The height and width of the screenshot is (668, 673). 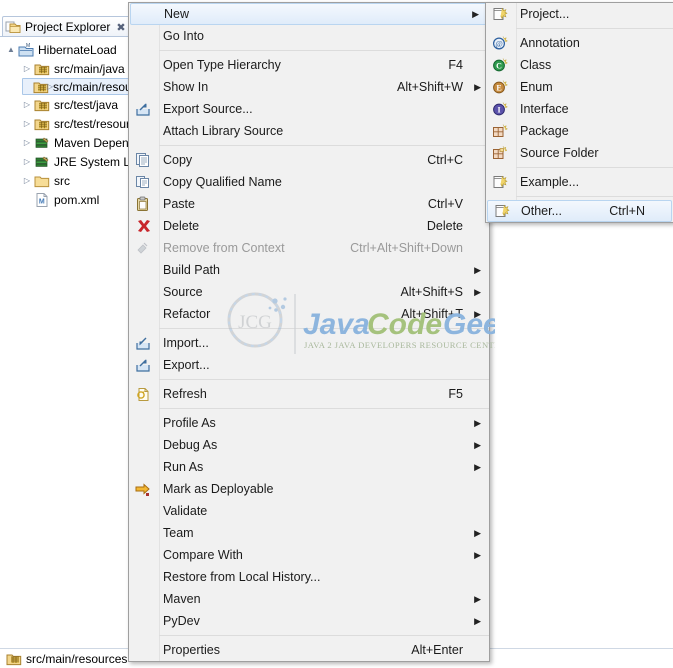 I want to click on menu-item-export-source: Export Source... ▶, so click(x=309, y=109).